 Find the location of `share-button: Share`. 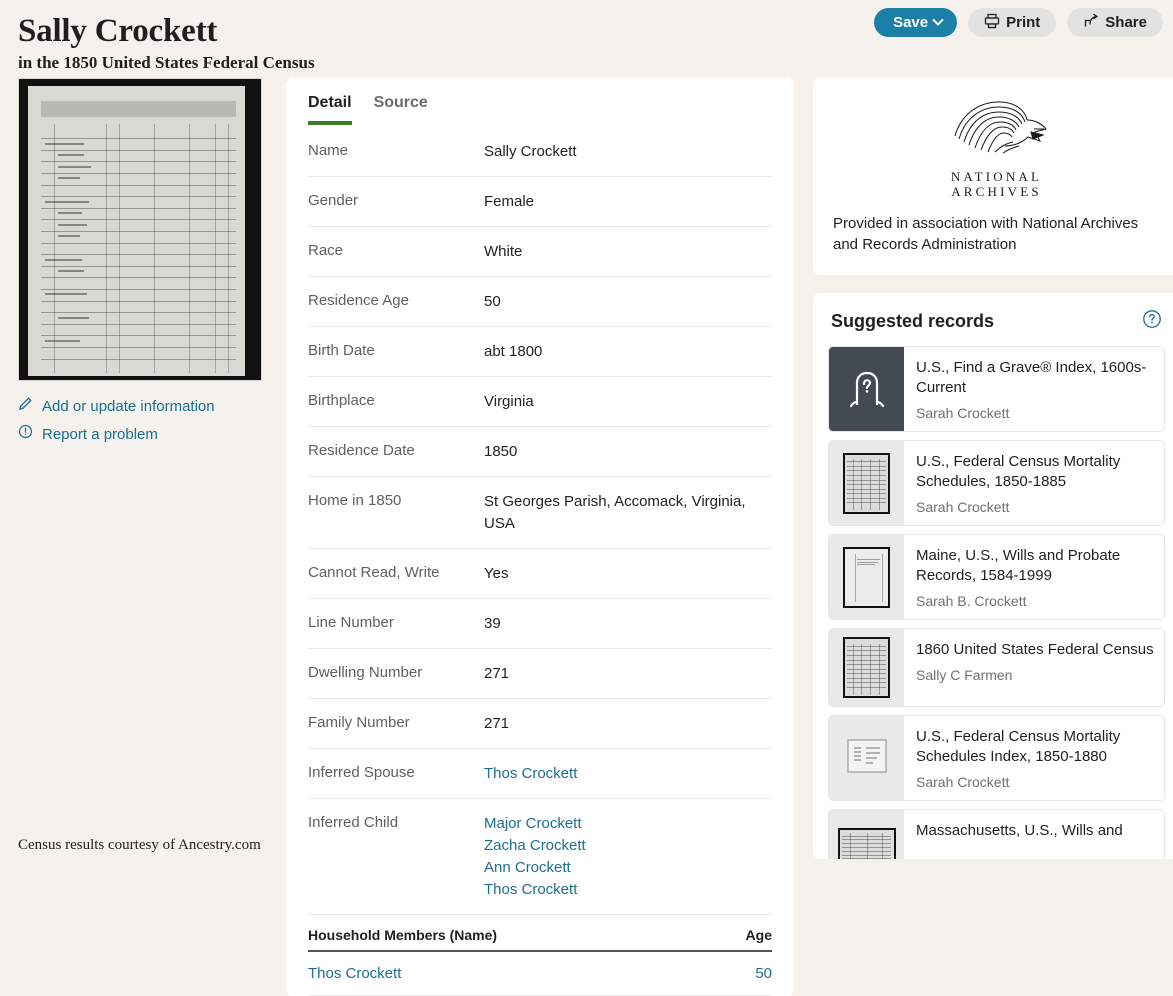

share-button: Share is located at coordinates (1115, 22).